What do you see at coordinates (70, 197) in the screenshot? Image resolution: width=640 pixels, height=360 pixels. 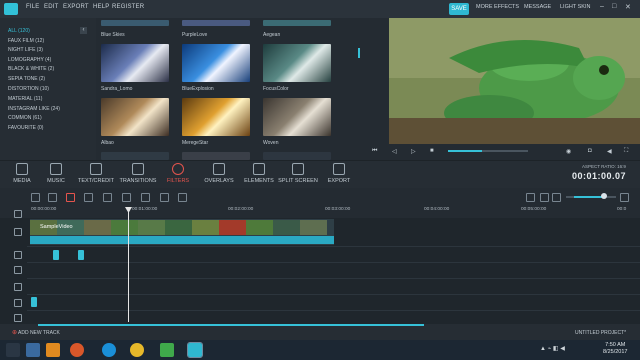 I see `delete-icon` at bounding box center [70, 197].